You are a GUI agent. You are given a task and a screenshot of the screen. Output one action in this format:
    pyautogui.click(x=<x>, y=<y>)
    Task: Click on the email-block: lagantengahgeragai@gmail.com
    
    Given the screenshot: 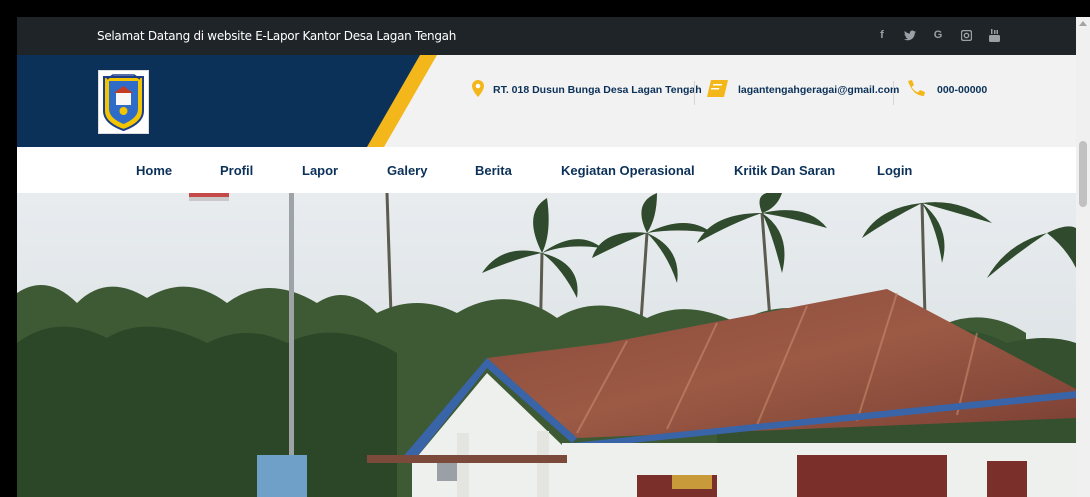 What is the action you would take?
    pyautogui.click(x=803, y=90)
    